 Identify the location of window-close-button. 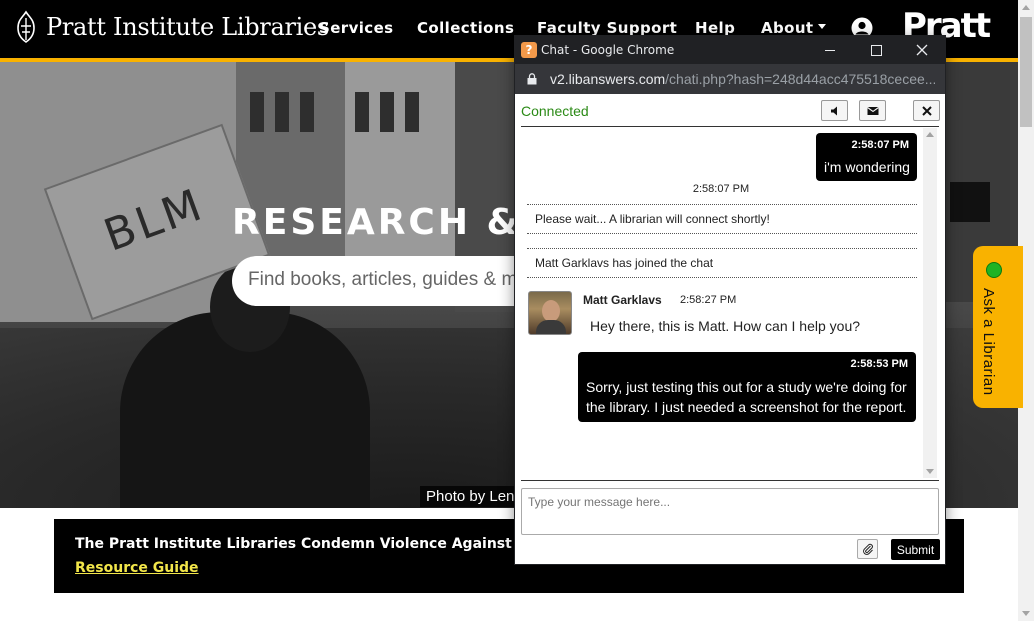
(922, 50).